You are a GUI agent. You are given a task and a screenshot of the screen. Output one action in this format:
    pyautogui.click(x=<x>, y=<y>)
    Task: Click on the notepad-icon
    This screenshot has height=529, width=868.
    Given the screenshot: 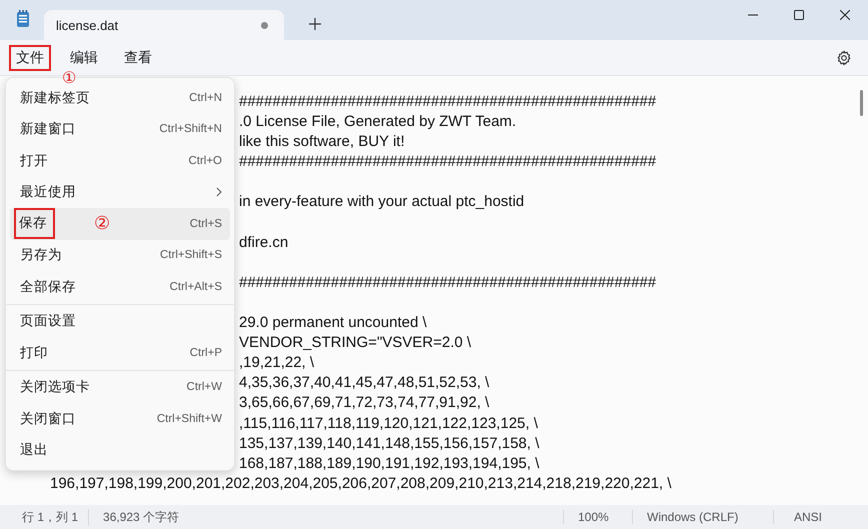 What is the action you would take?
    pyautogui.click(x=23, y=19)
    